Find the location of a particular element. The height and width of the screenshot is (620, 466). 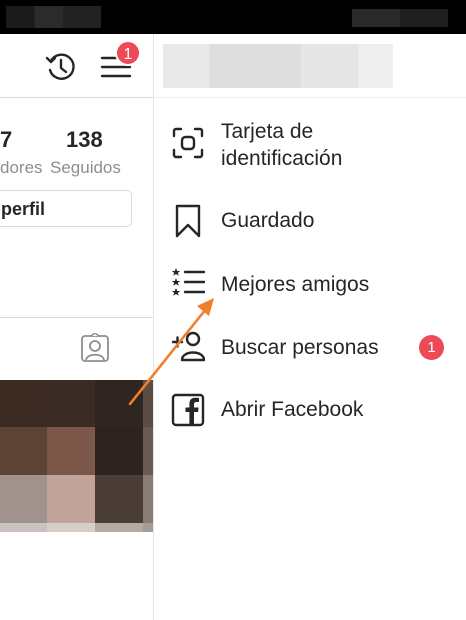

drawer-item-close-friends-label: Mejores amigos is located at coordinates (295, 284).